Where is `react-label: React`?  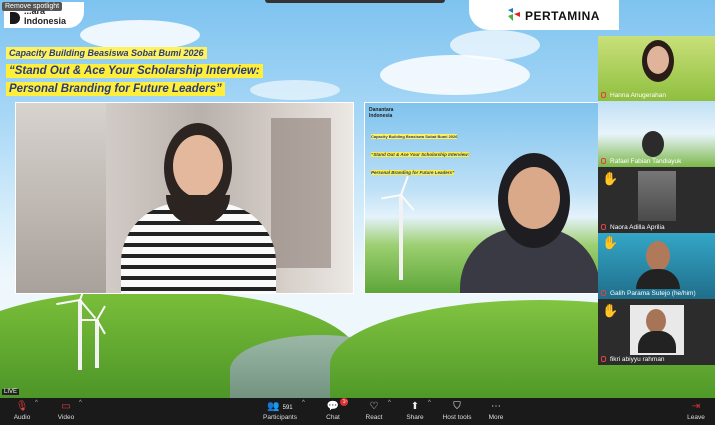 react-label: React is located at coordinates (374, 417).